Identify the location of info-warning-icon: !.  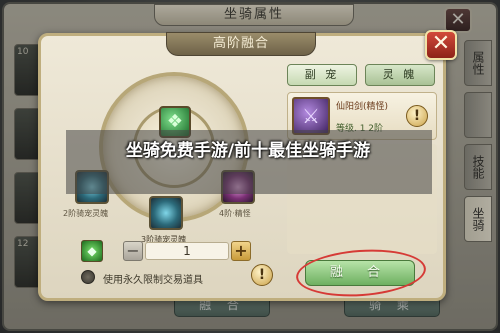
(262, 275).